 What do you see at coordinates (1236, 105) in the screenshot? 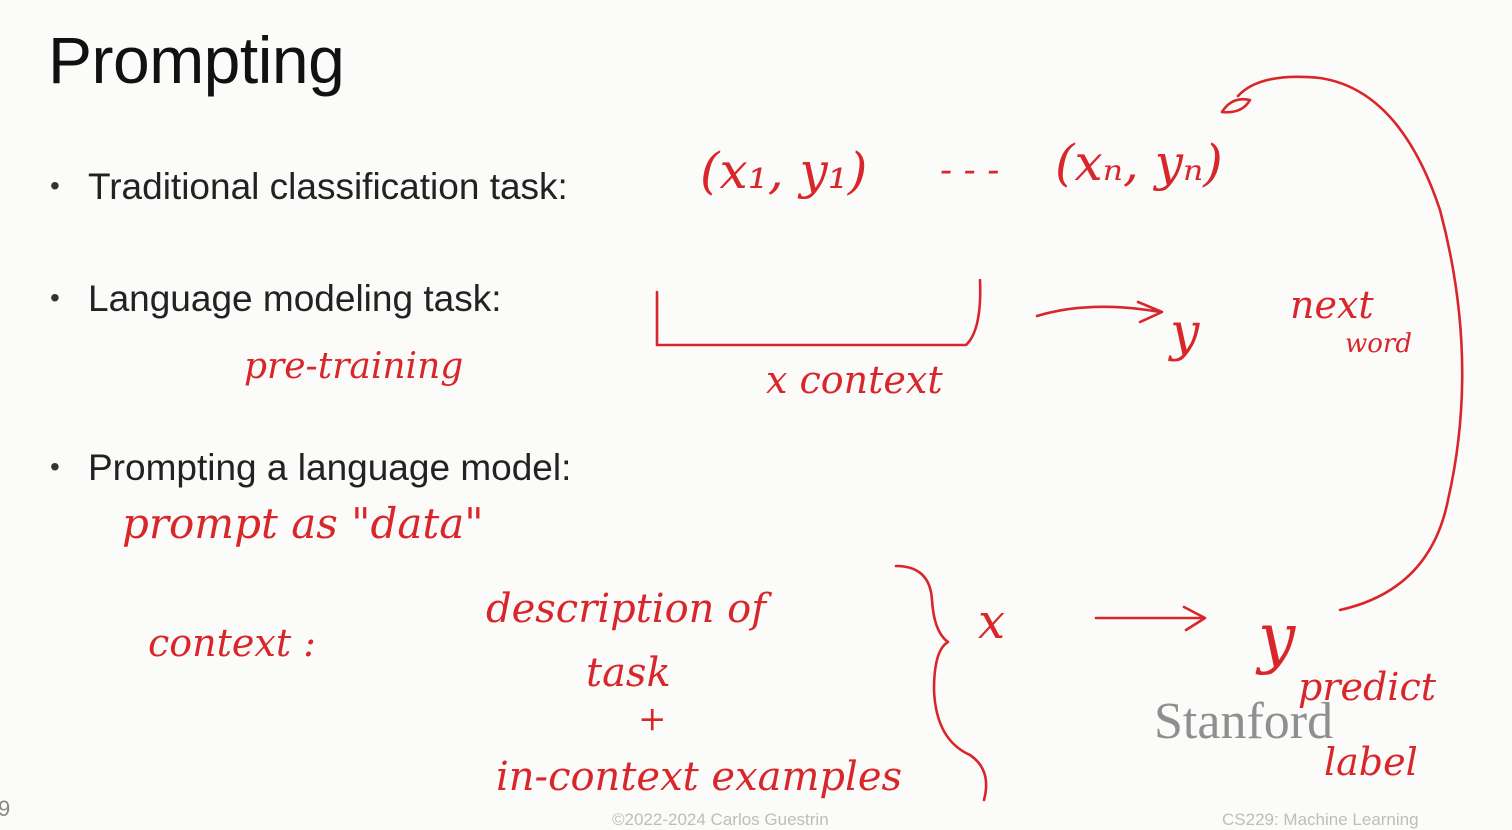
I see `loop-arrowhead-icon` at bounding box center [1236, 105].